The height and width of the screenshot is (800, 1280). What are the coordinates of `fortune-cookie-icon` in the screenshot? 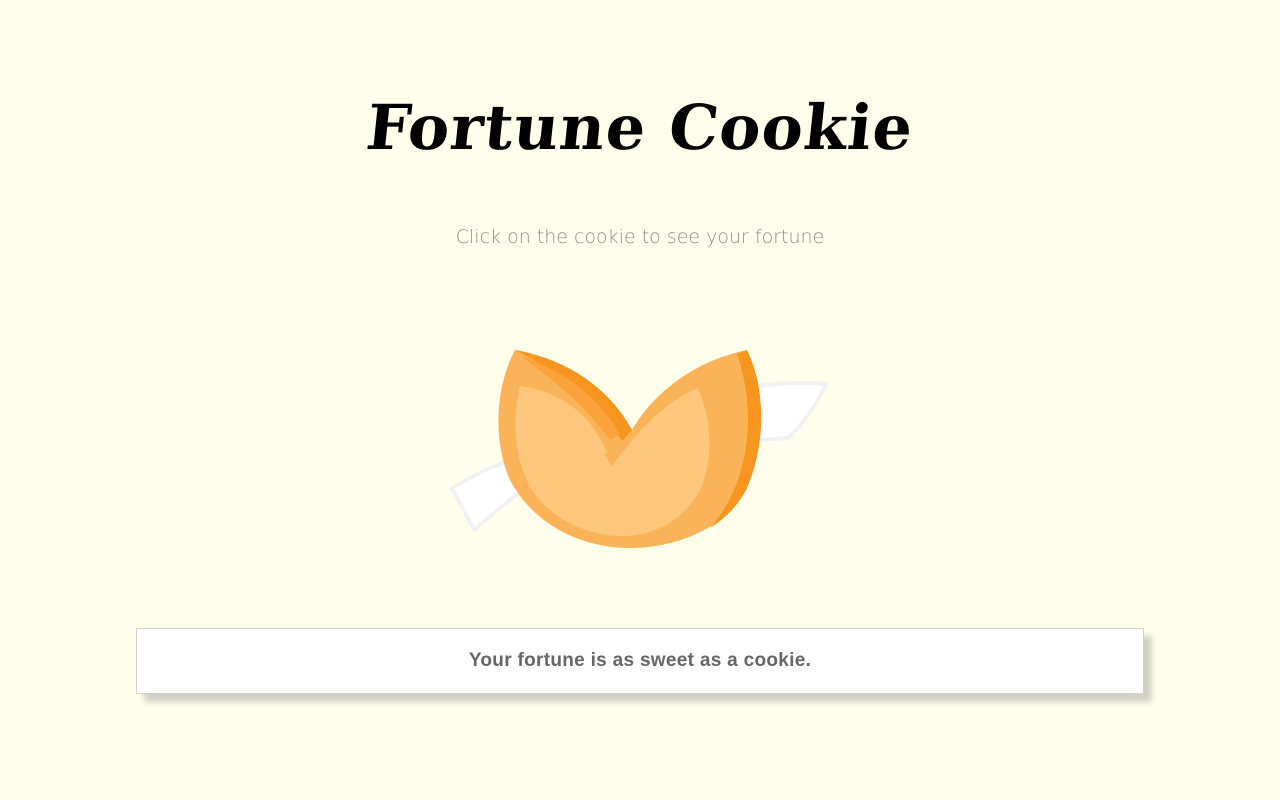 It's located at (639, 449).